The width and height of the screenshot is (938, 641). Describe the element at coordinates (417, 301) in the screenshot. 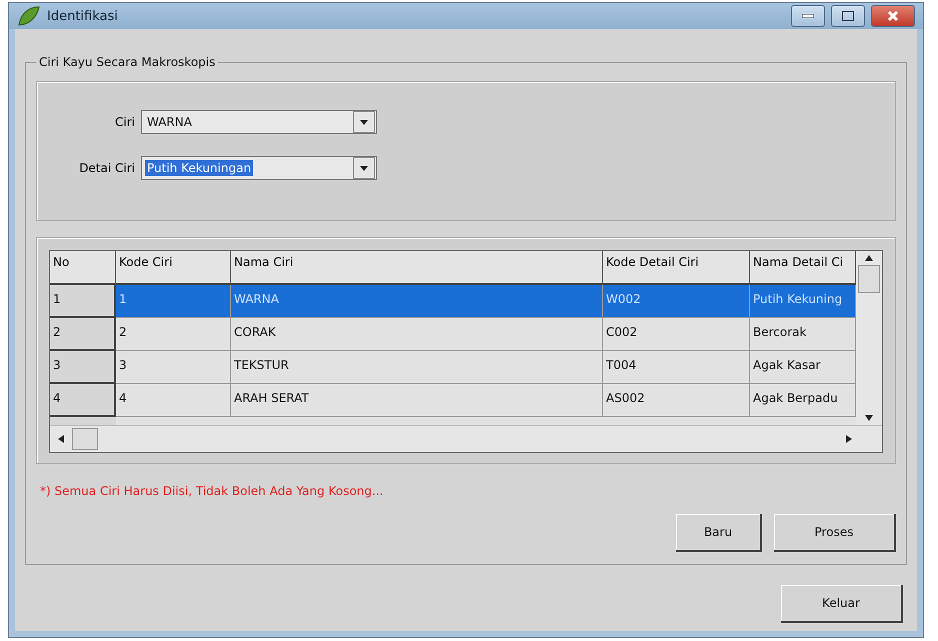

I see `table-cell: WARNA` at that location.